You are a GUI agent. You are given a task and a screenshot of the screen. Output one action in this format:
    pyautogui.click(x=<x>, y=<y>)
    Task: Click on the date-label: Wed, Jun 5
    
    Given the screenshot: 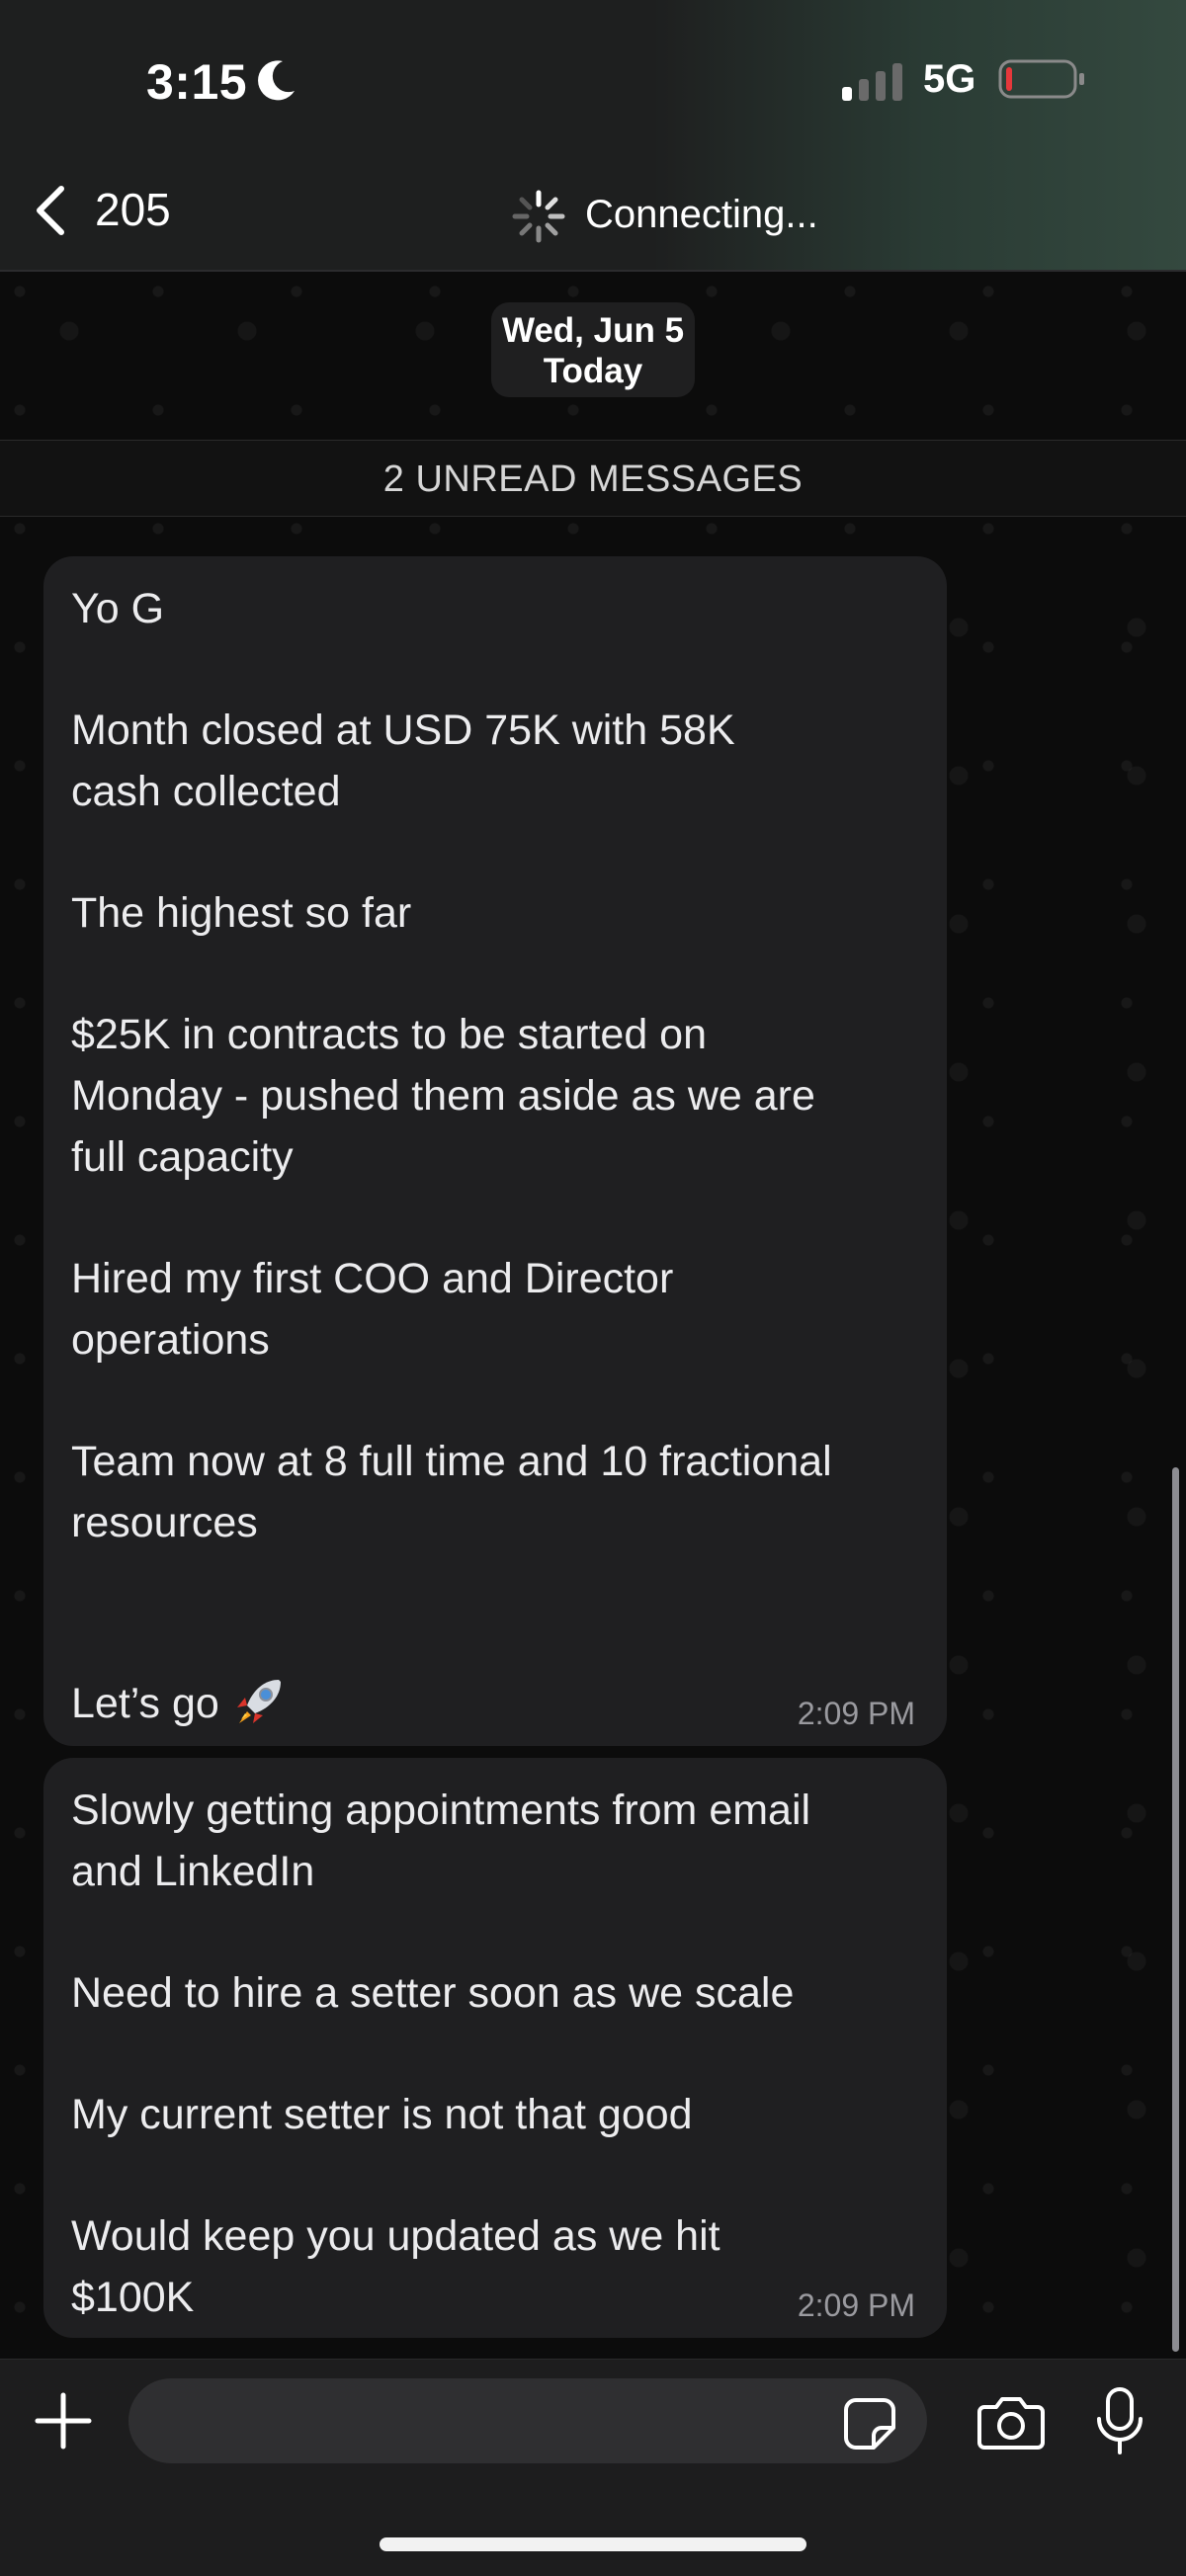 What is the action you would take?
    pyautogui.click(x=593, y=330)
    